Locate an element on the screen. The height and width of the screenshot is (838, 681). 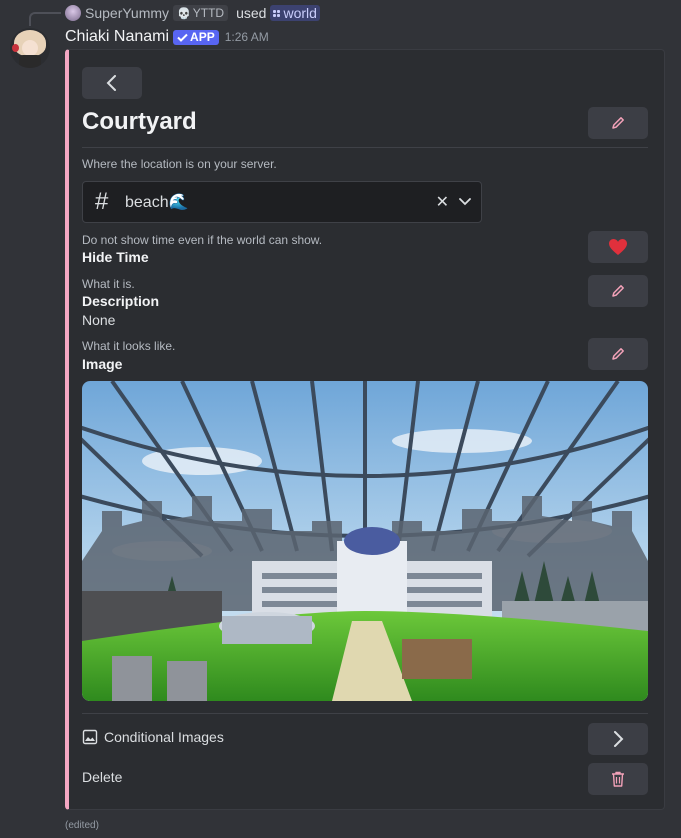
reply-context: SuperYummy 💀 YTTD used world is located at coordinates (192, 13).